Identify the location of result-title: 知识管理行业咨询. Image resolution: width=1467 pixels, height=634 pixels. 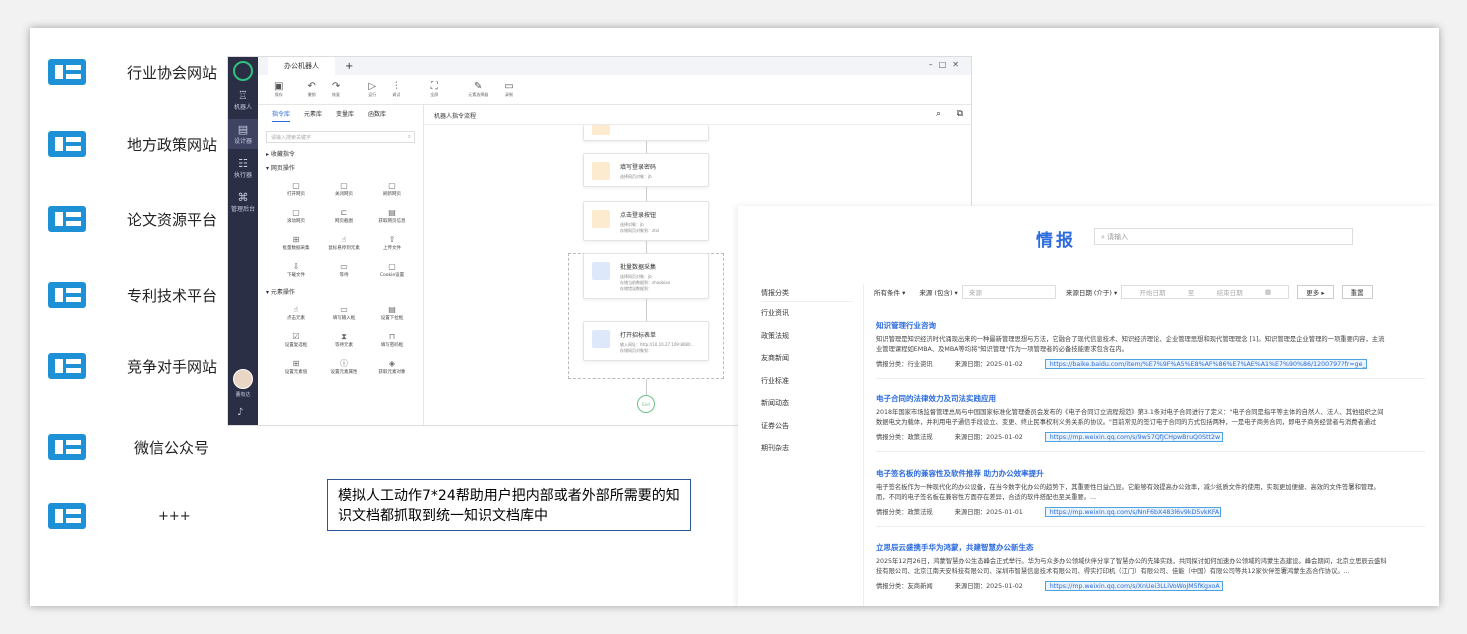
(1157, 325).